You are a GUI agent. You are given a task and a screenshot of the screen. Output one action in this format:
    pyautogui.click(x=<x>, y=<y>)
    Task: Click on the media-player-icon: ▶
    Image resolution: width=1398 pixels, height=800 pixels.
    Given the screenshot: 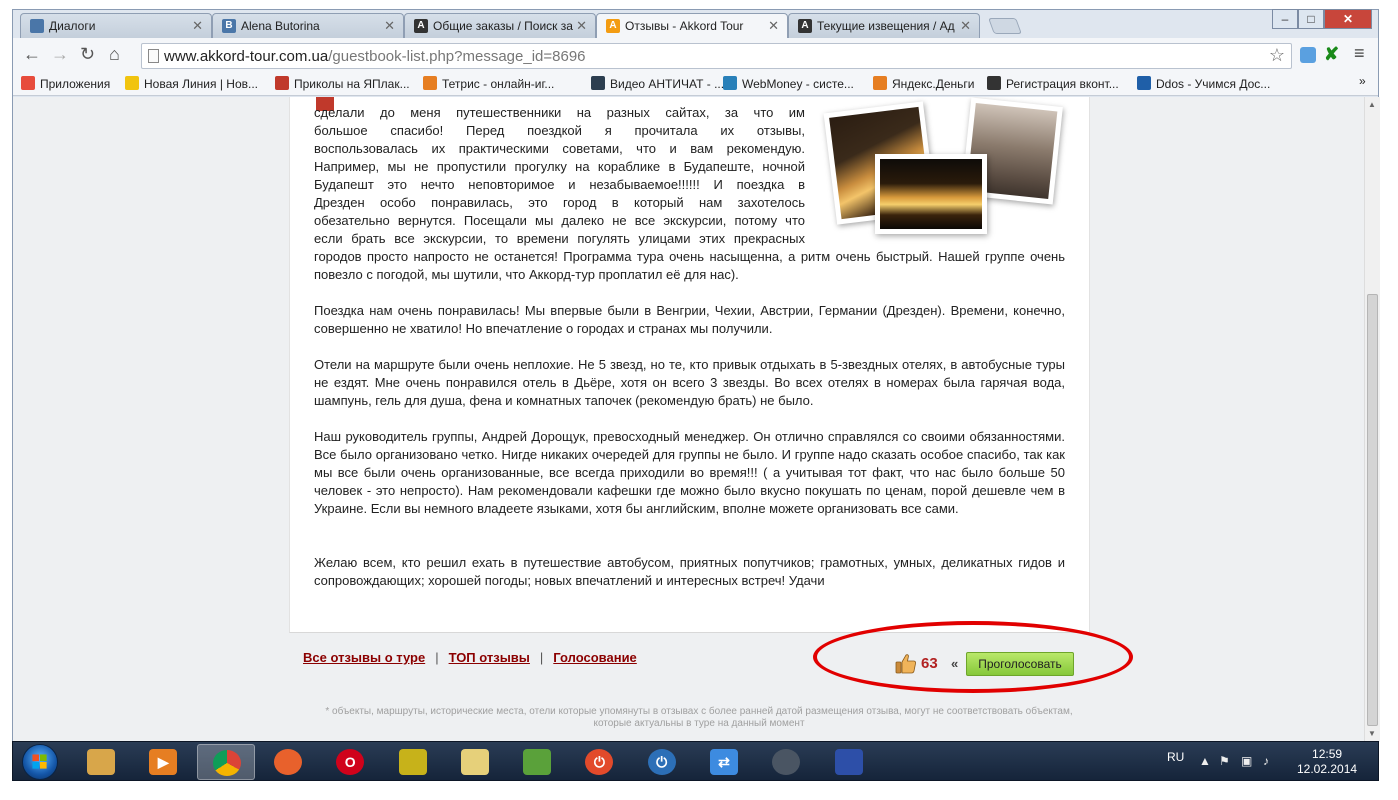 What is the action you would take?
    pyautogui.click(x=163, y=762)
    